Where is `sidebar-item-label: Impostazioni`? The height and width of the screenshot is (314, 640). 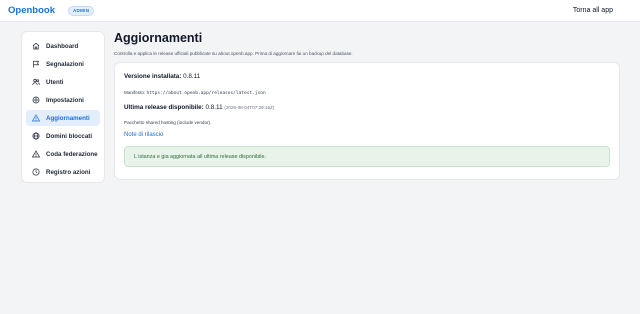
sidebar-item-label: Impostazioni is located at coordinates (65, 100).